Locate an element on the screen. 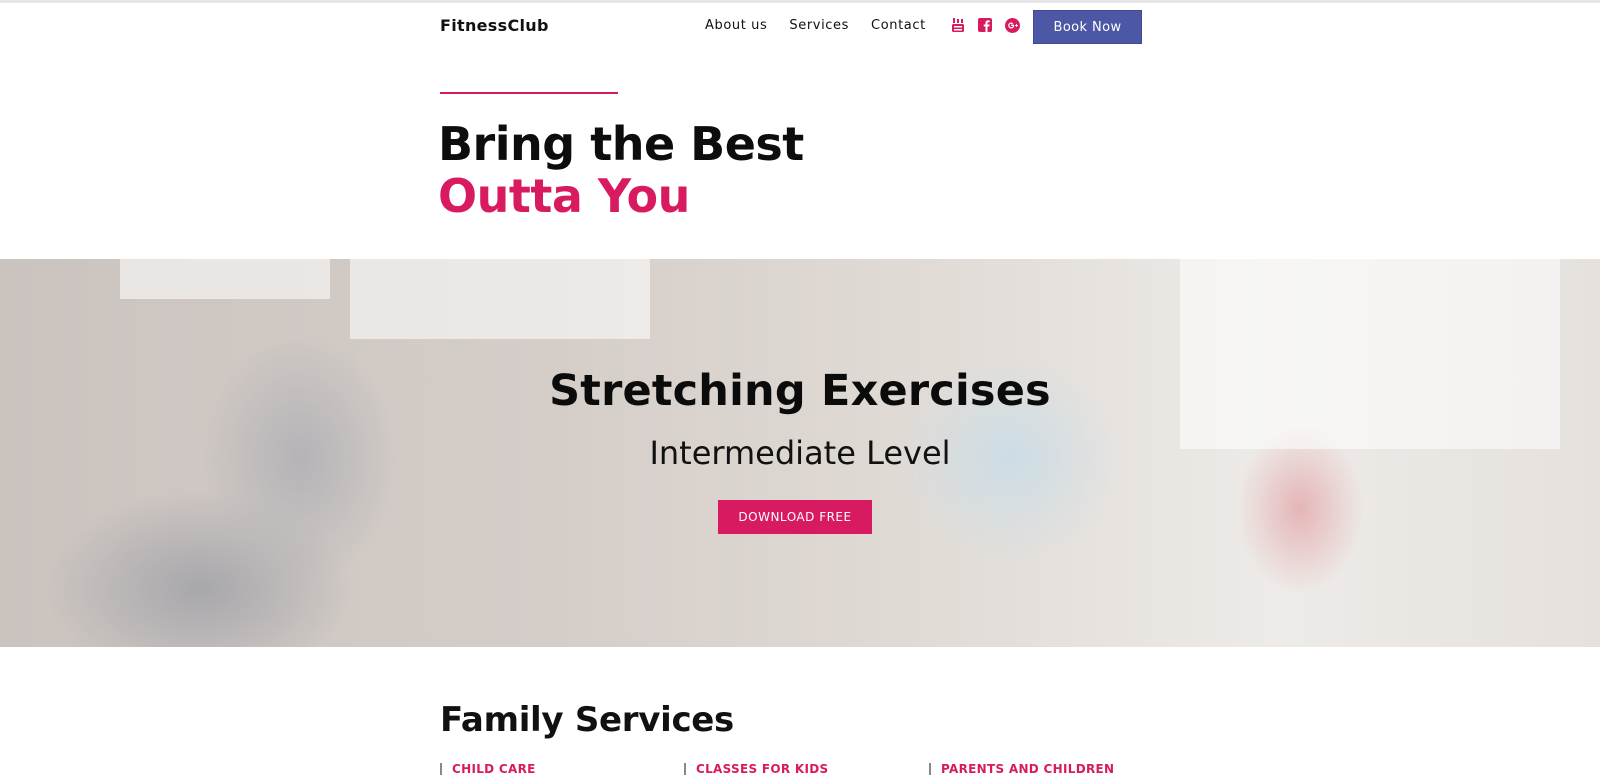 The image size is (1600, 784). nav-about-us: About us is located at coordinates (736, 25).